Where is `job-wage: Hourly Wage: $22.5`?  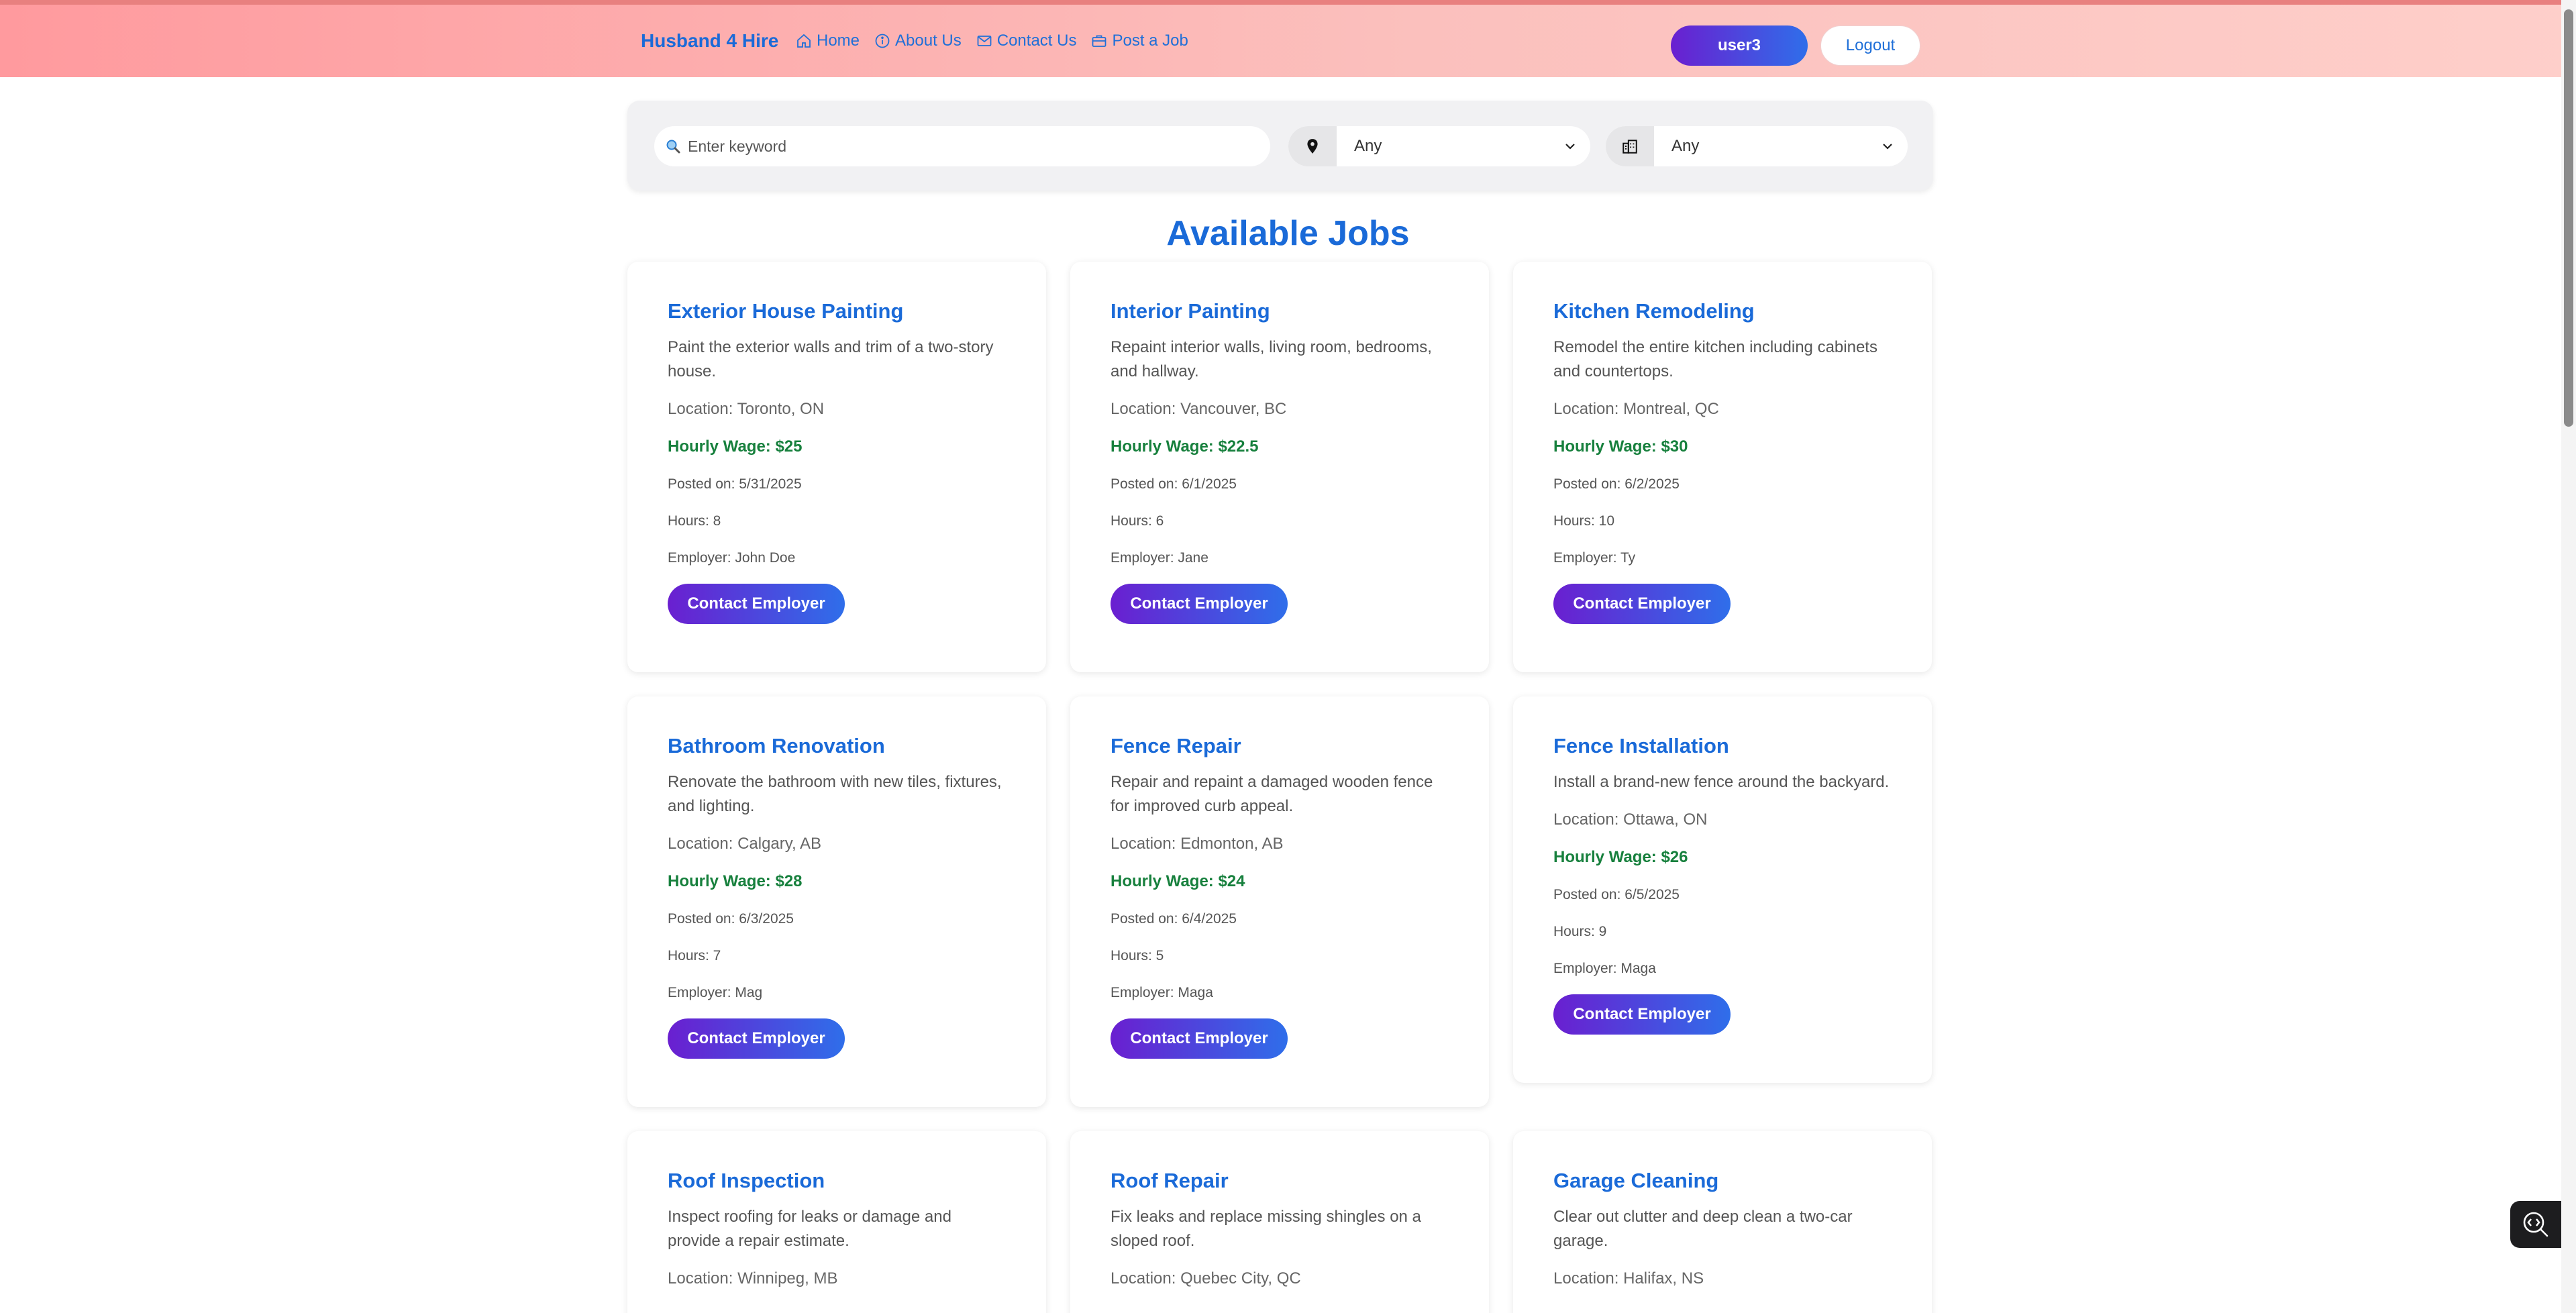
job-wage: Hourly Wage: $22.5 is located at coordinates (1185, 446).